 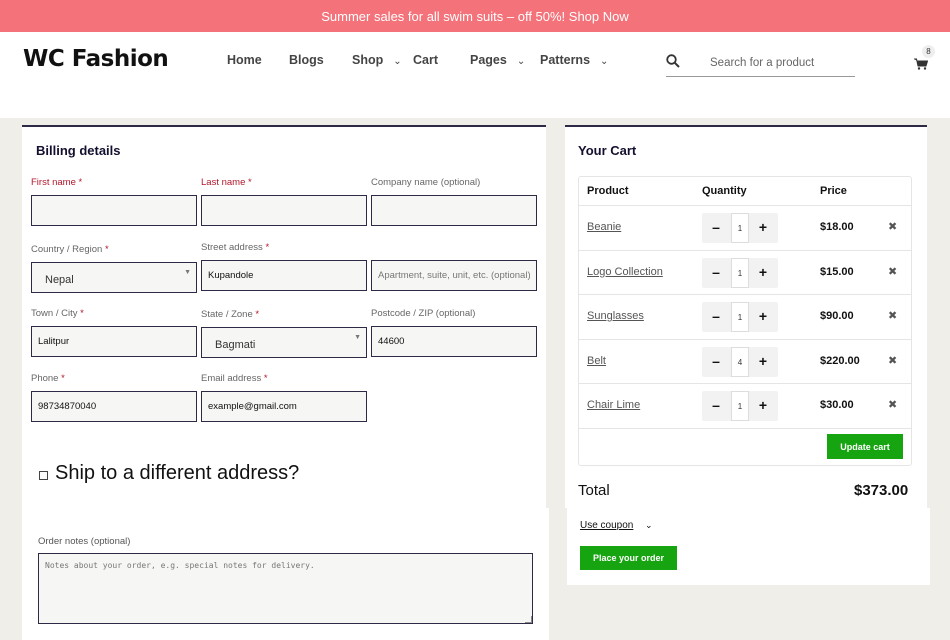 What do you see at coordinates (454, 210) in the screenshot?
I see `company-field` at bounding box center [454, 210].